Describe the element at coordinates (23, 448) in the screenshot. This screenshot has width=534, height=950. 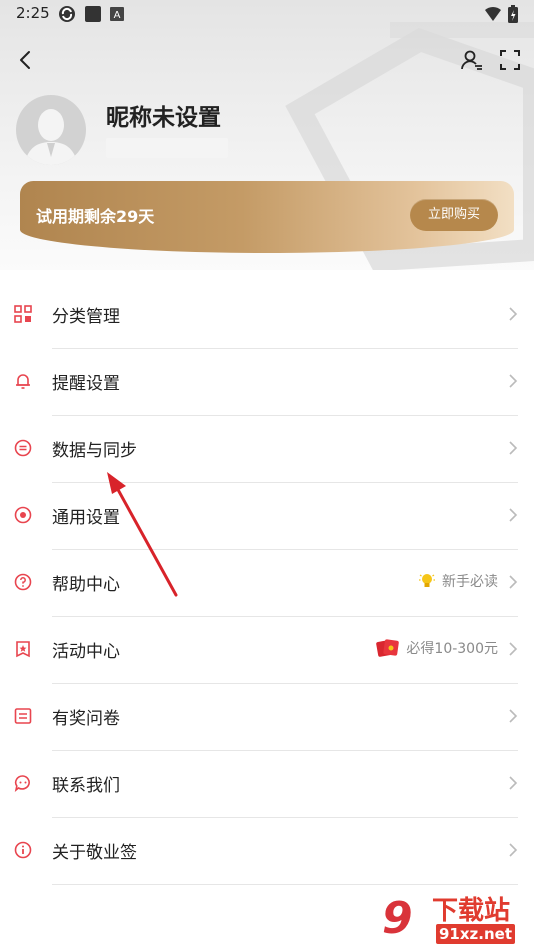
I see `sync-circle-icon` at that location.